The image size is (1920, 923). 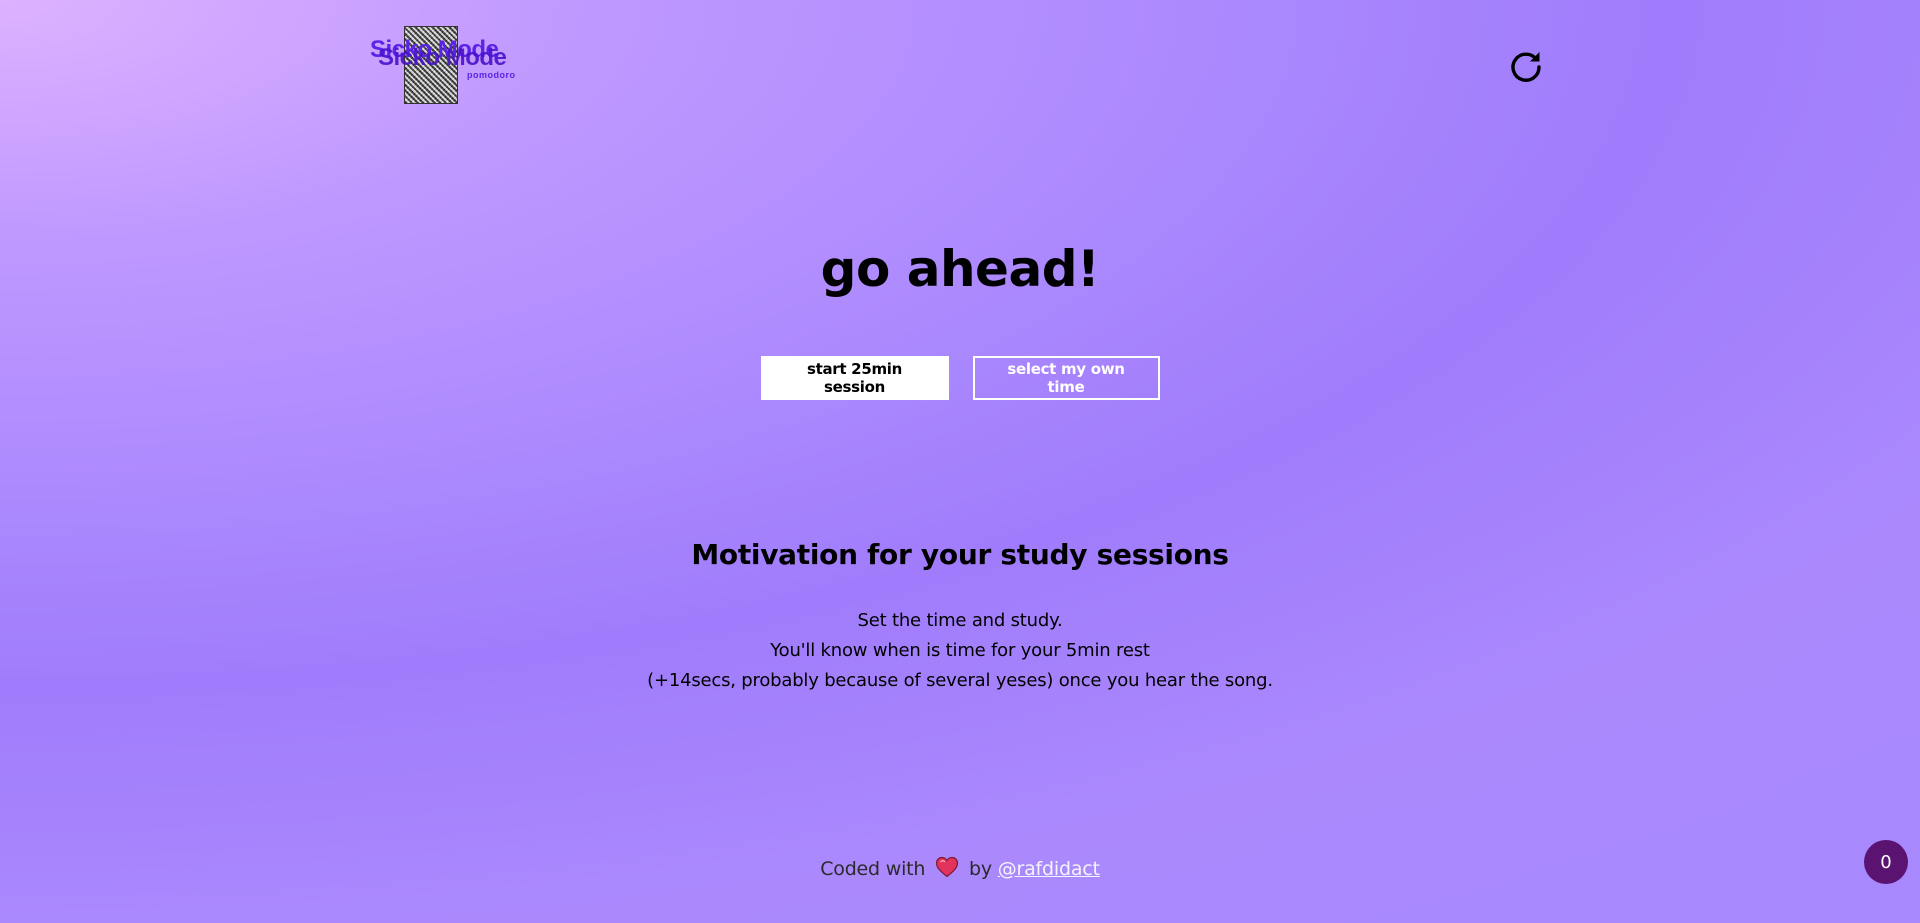 What do you see at coordinates (960, 869) in the screenshot?
I see `footer: Coded with by @rafdidact` at bounding box center [960, 869].